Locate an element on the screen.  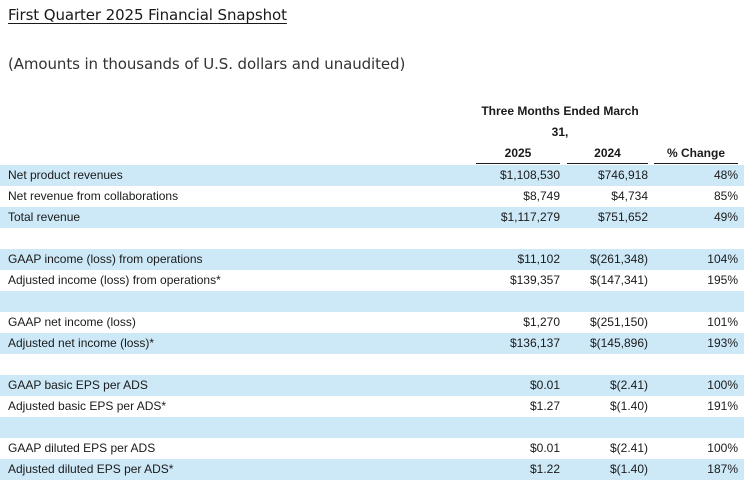
table-row: GAAP basic EPS per ADS $0.01 $(2.41) 100% is located at coordinates (372, 385).